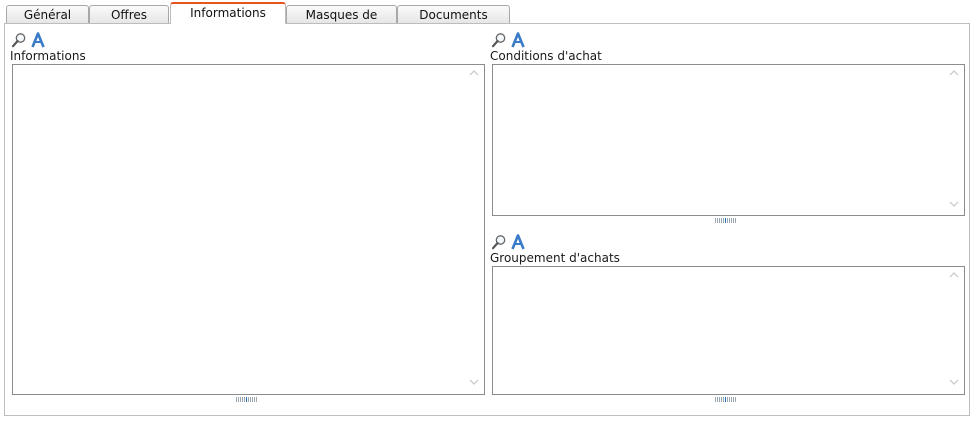 The height and width of the screenshot is (425, 976). I want to click on groupement-achats-resize-handle, so click(726, 399).